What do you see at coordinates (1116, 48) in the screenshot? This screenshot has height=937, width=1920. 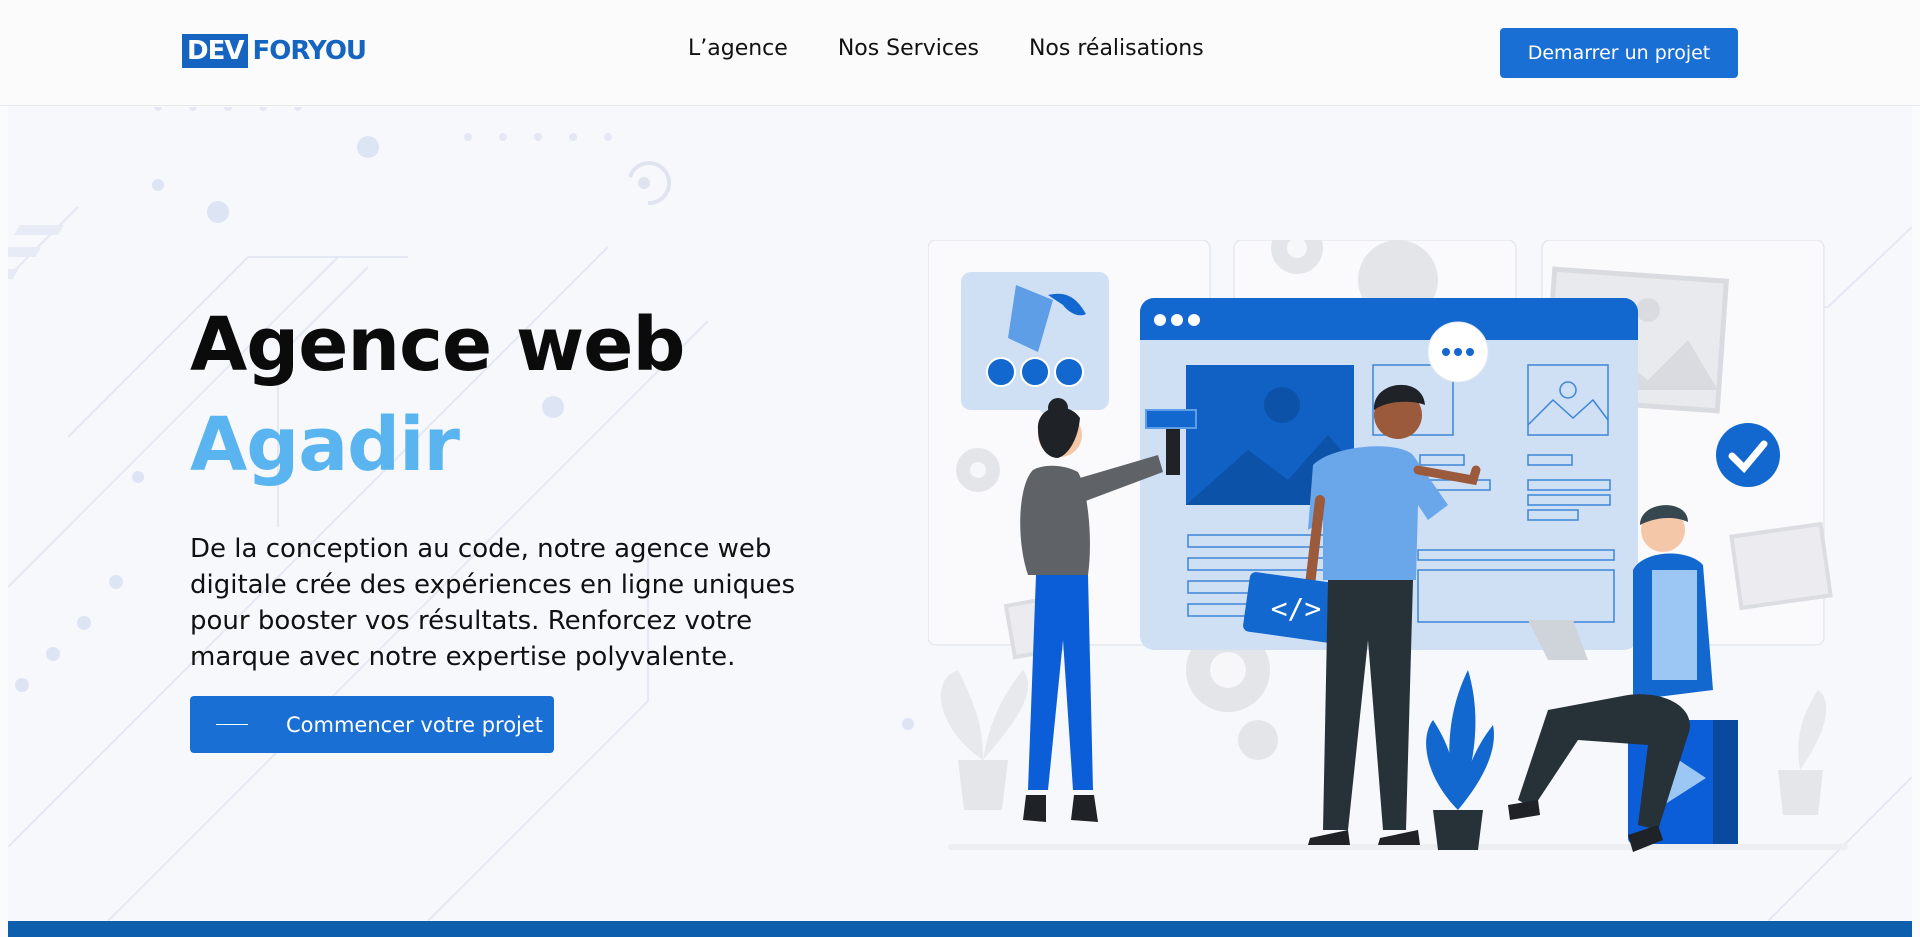 I see `nav-link-realisations: Nos réalisations` at bounding box center [1116, 48].